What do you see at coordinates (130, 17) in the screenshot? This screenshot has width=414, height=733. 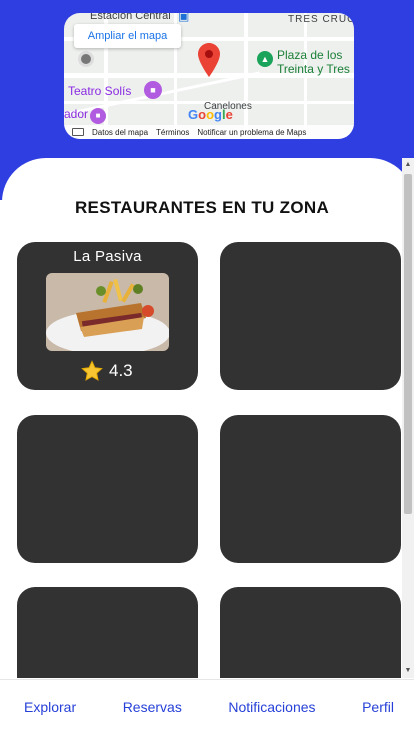 I see `map-label-estacion: Estación Central` at bounding box center [130, 17].